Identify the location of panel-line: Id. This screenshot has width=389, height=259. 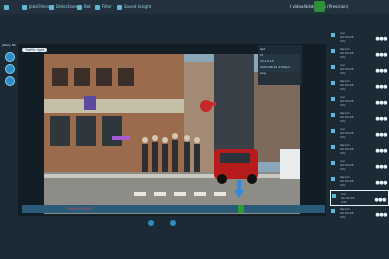
(261, 55).